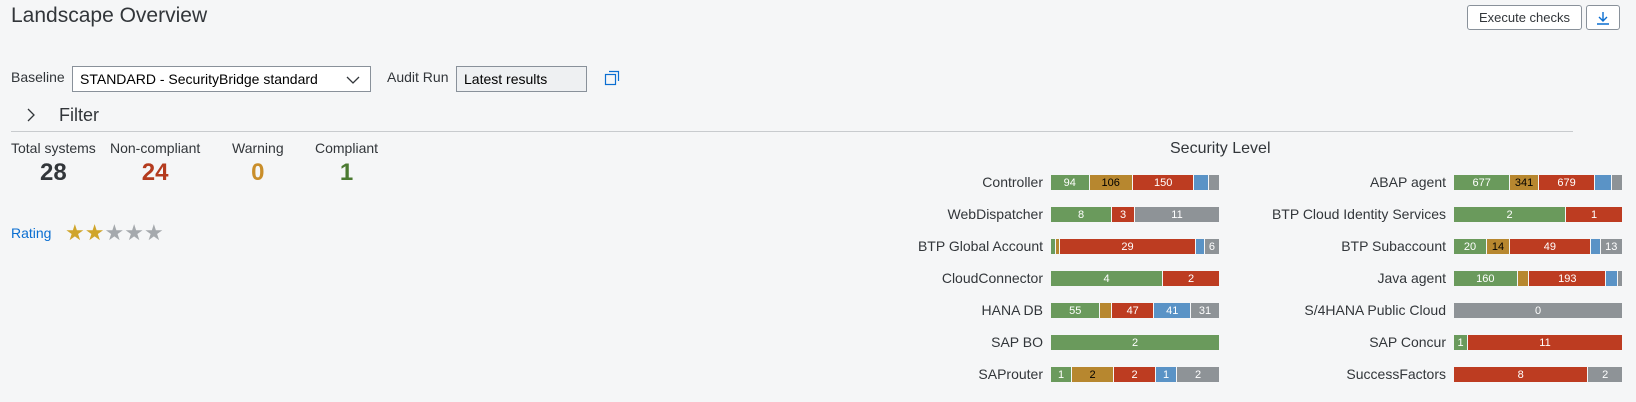 The height and width of the screenshot is (402, 1636). What do you see at coordinates (1173, 310) in the screenshot?
I see `bar-segment-blue: 41` at bounding box center [1173, 310].